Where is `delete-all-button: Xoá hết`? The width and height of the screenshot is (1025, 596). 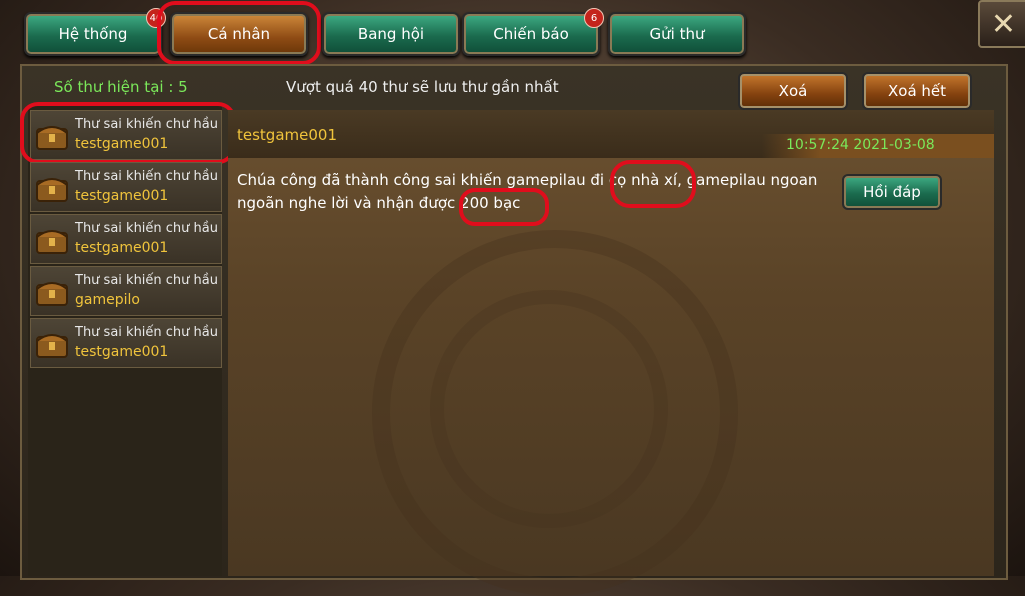 delete-all-button: Xoá hết is located at coordinates (917, 91).